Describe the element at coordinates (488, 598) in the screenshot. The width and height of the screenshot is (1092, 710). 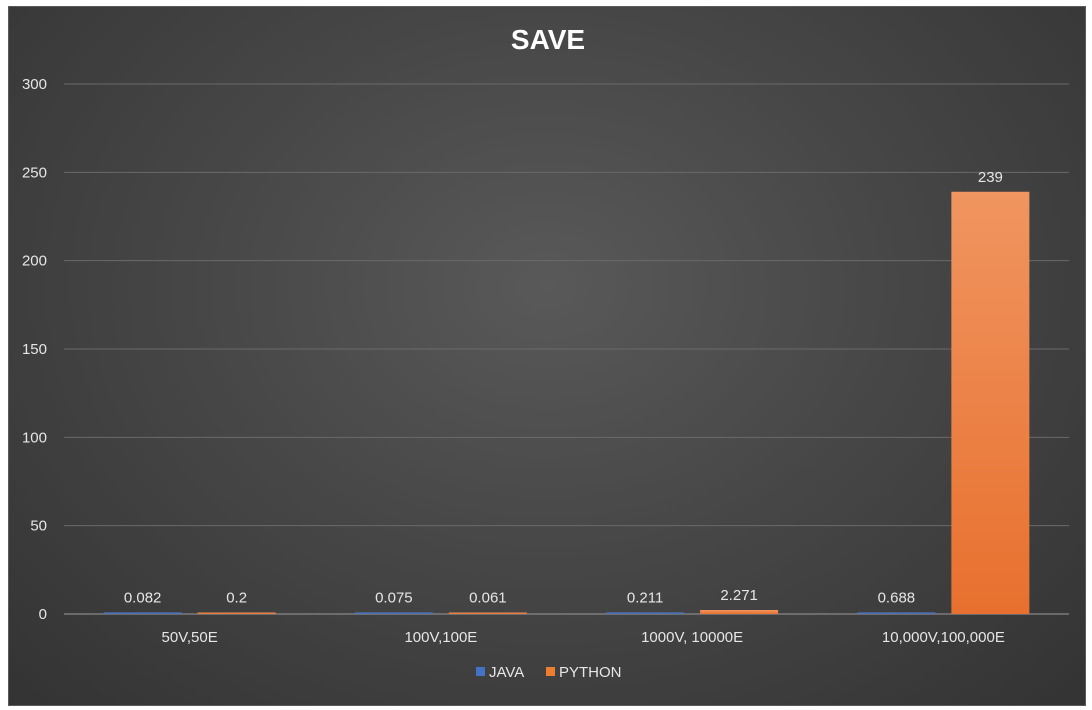
I see `data-label-python-1: 0.061` at that location.